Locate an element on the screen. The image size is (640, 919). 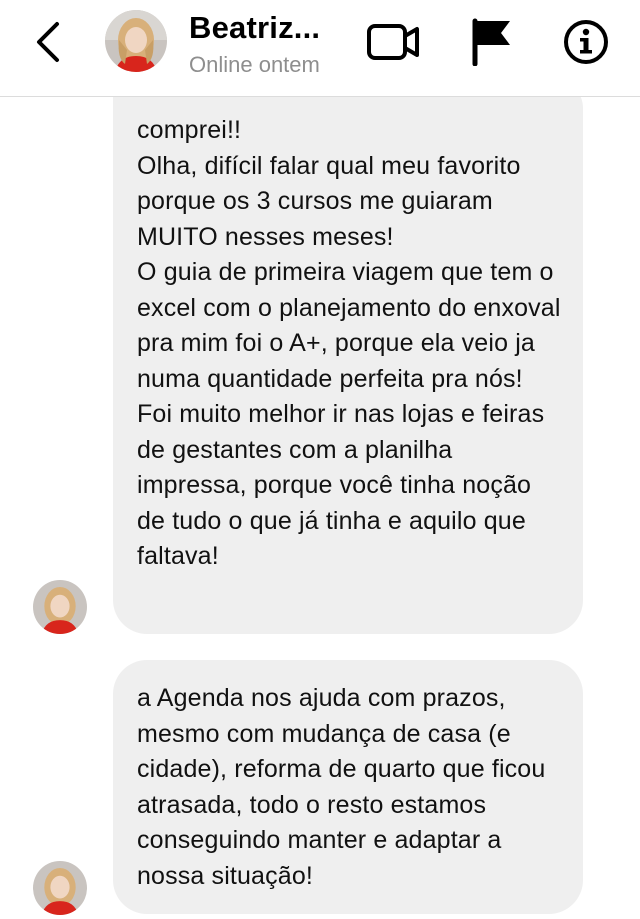
flag-icon is located at coordinates (491, 42).